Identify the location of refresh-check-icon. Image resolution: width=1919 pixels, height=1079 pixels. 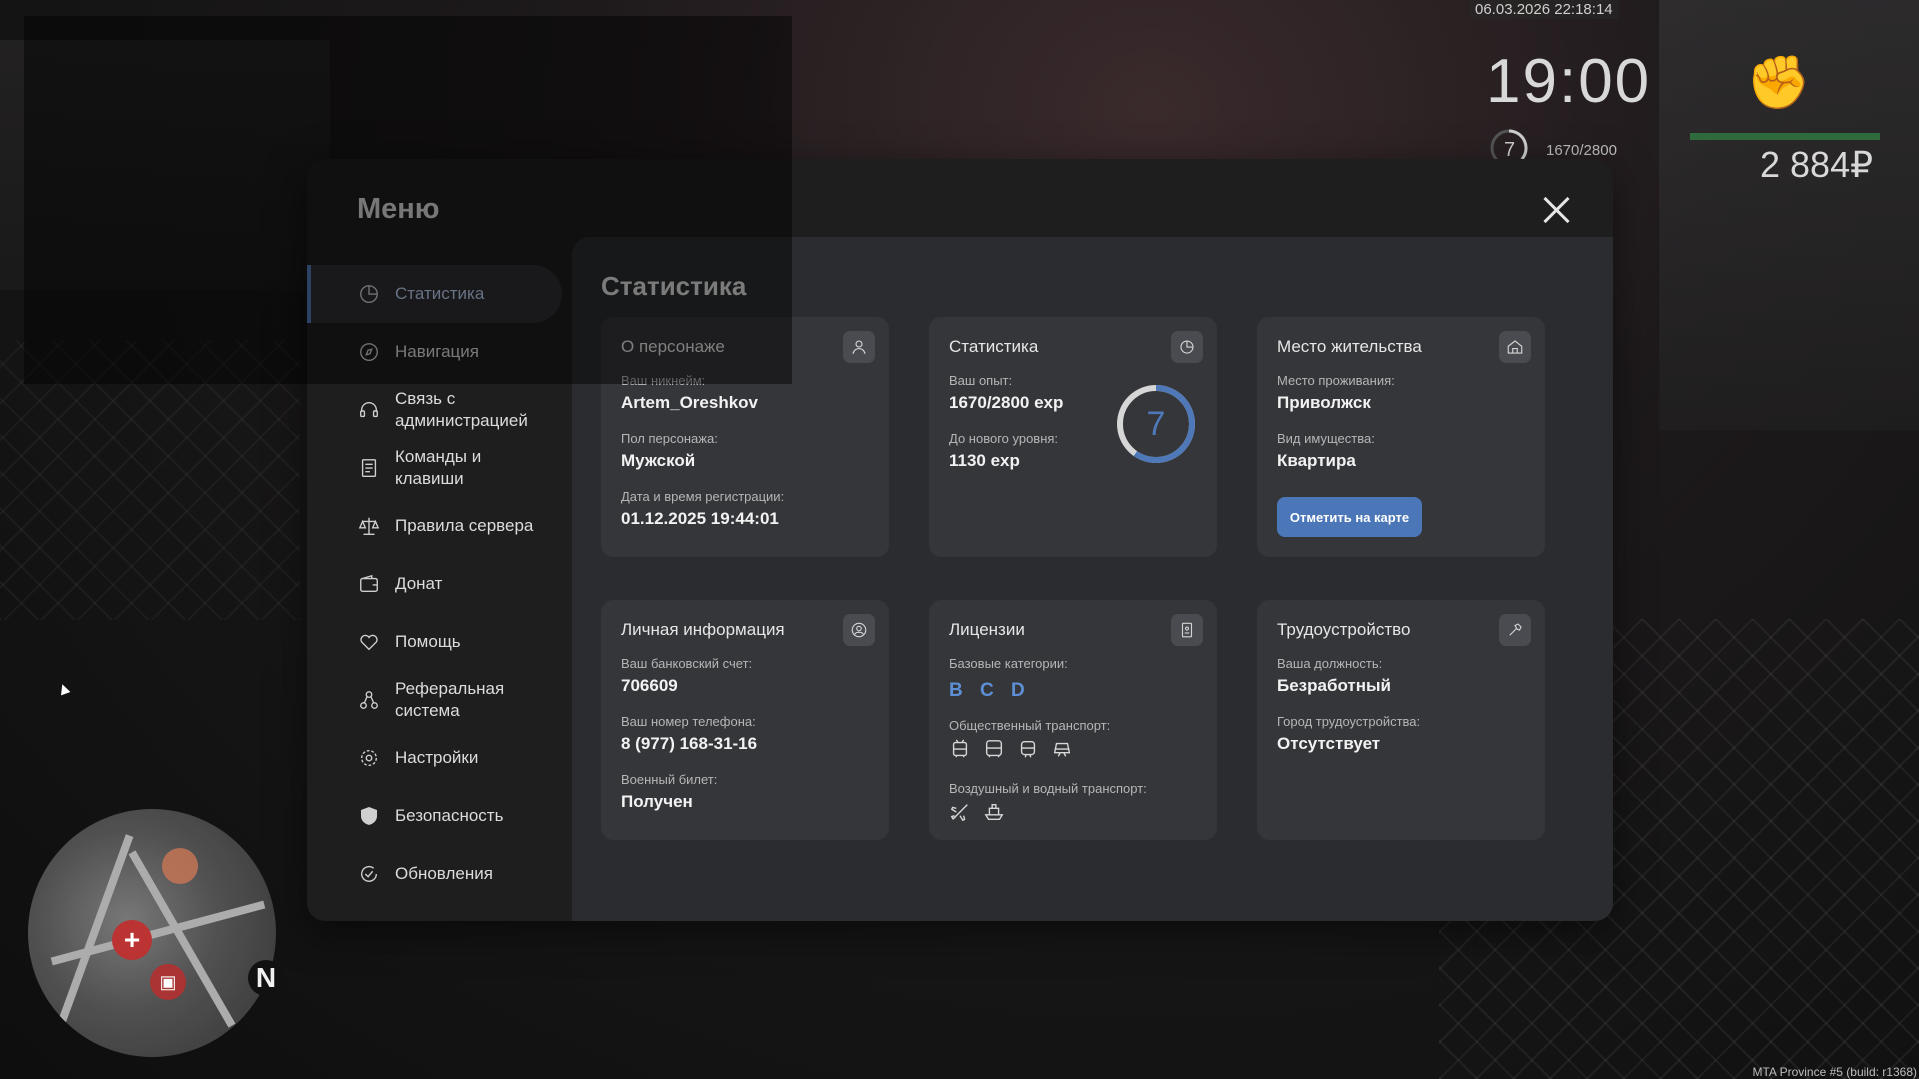
(369, 874).